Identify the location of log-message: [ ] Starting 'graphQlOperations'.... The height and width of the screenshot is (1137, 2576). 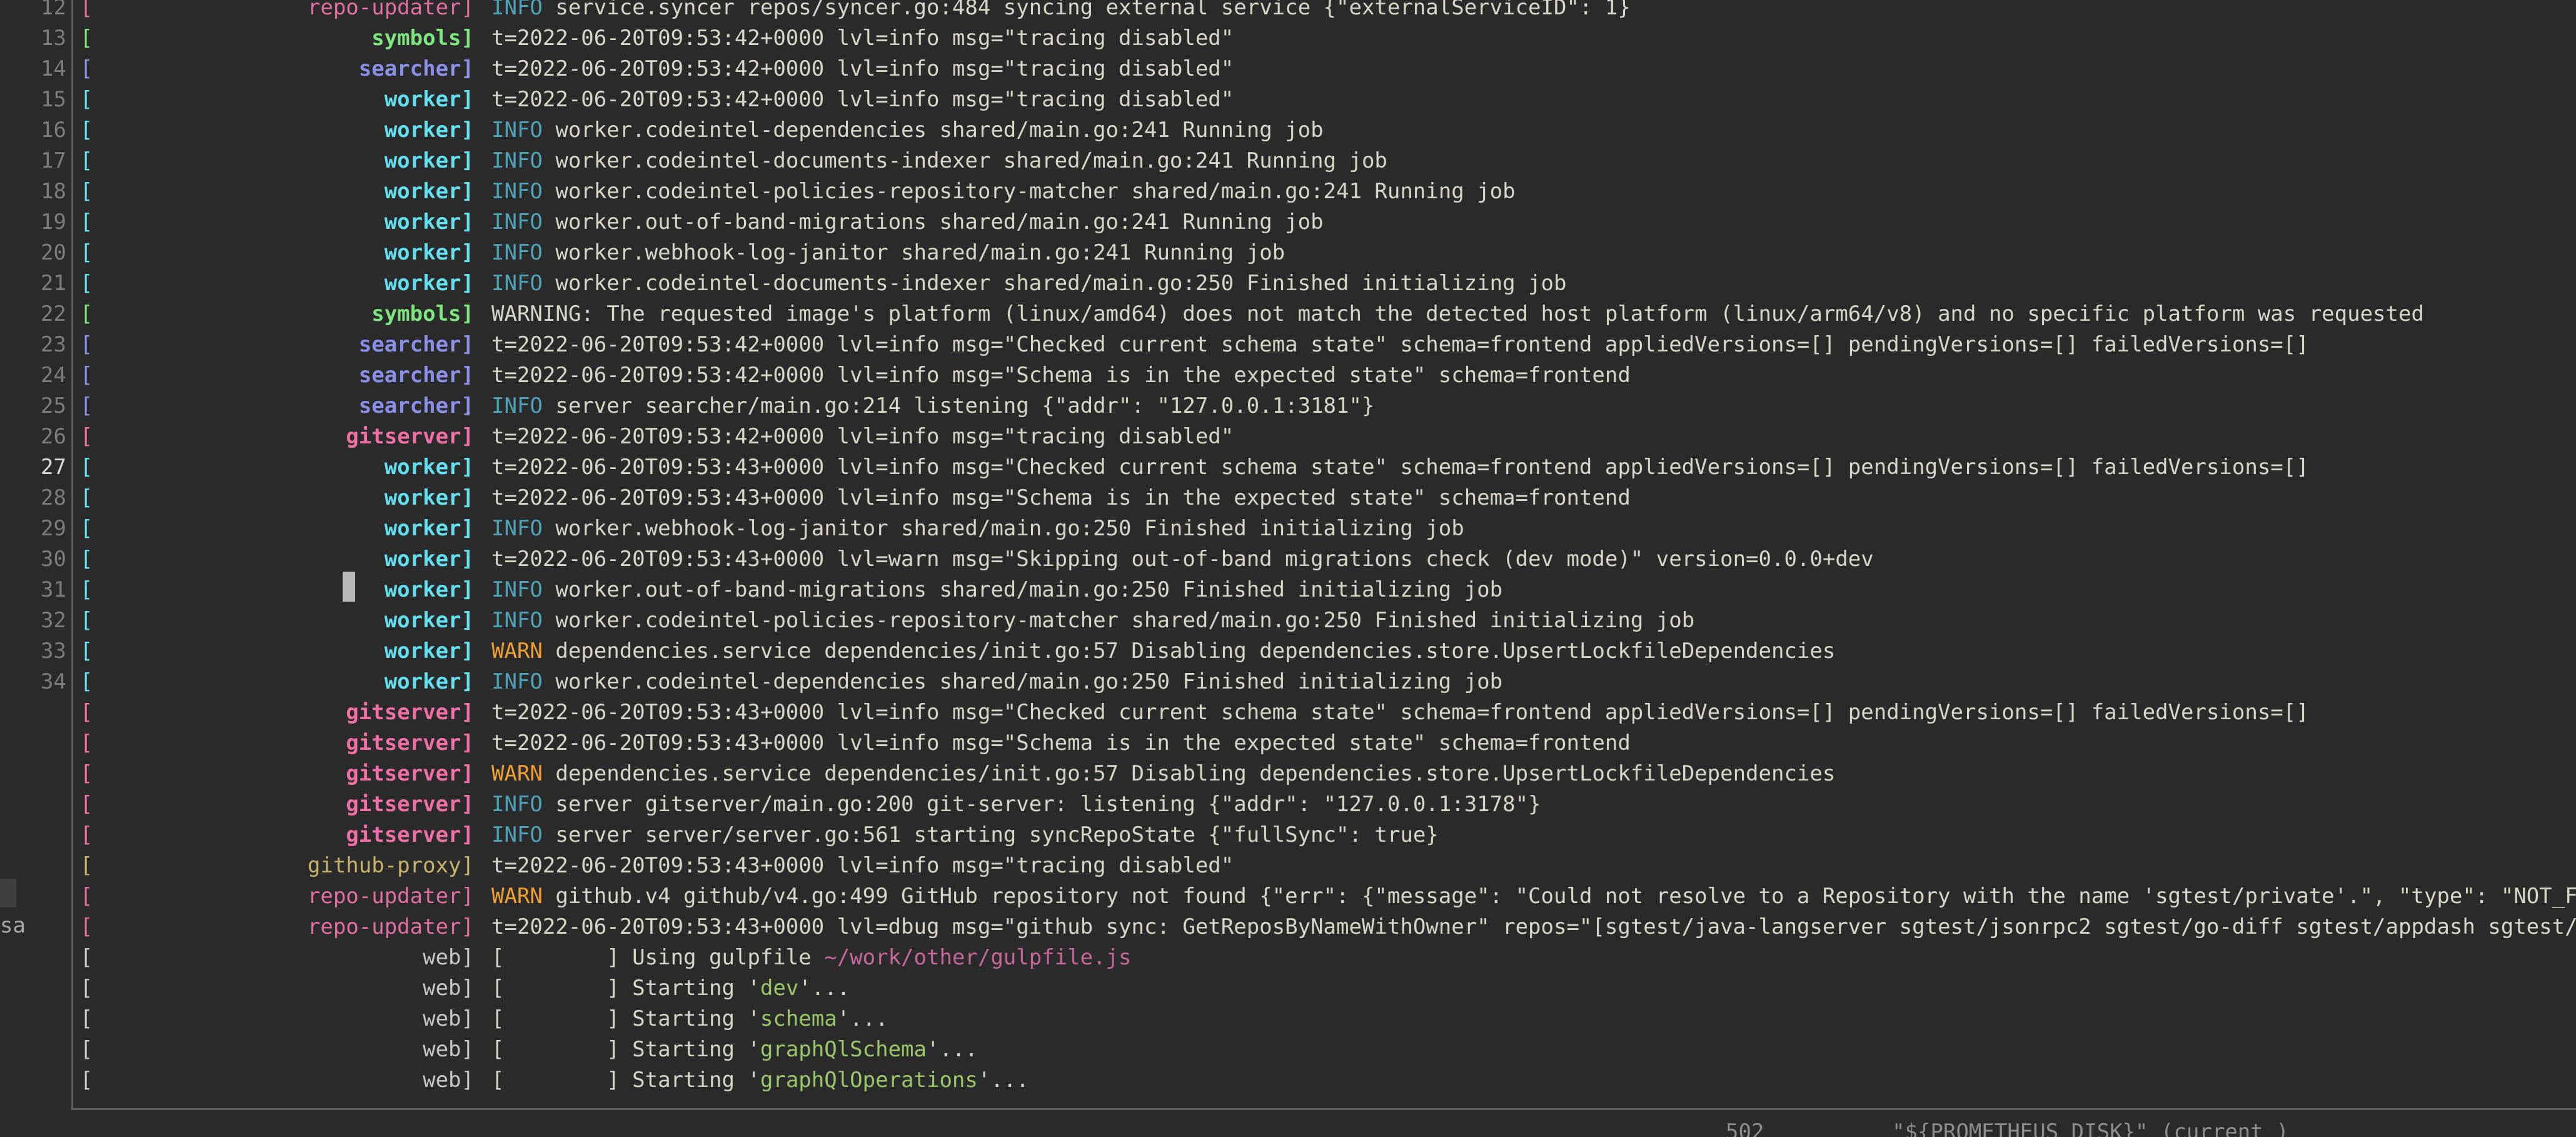
(760, 1080).